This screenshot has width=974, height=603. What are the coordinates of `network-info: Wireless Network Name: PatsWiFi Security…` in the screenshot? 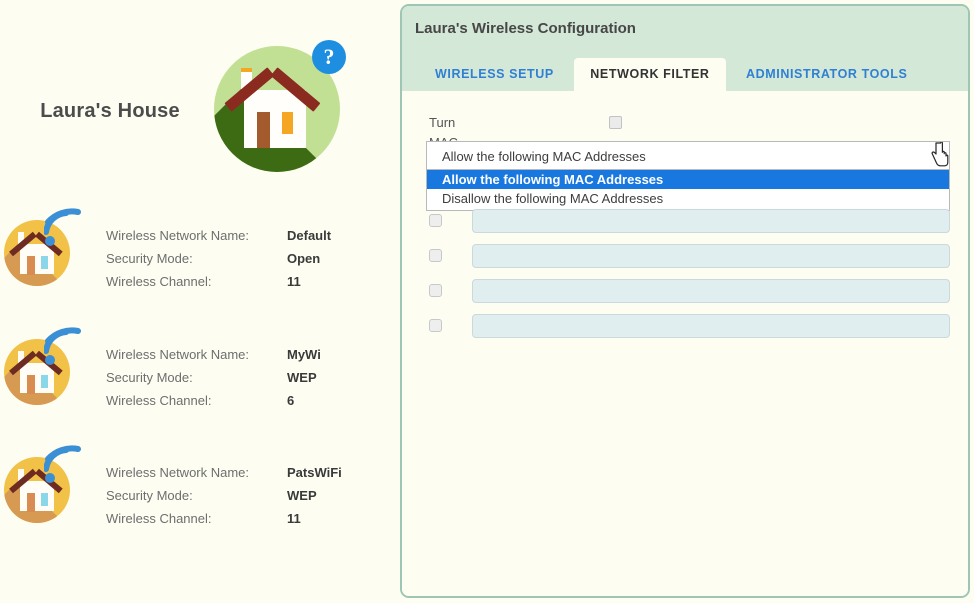 It's located at (246, 495).